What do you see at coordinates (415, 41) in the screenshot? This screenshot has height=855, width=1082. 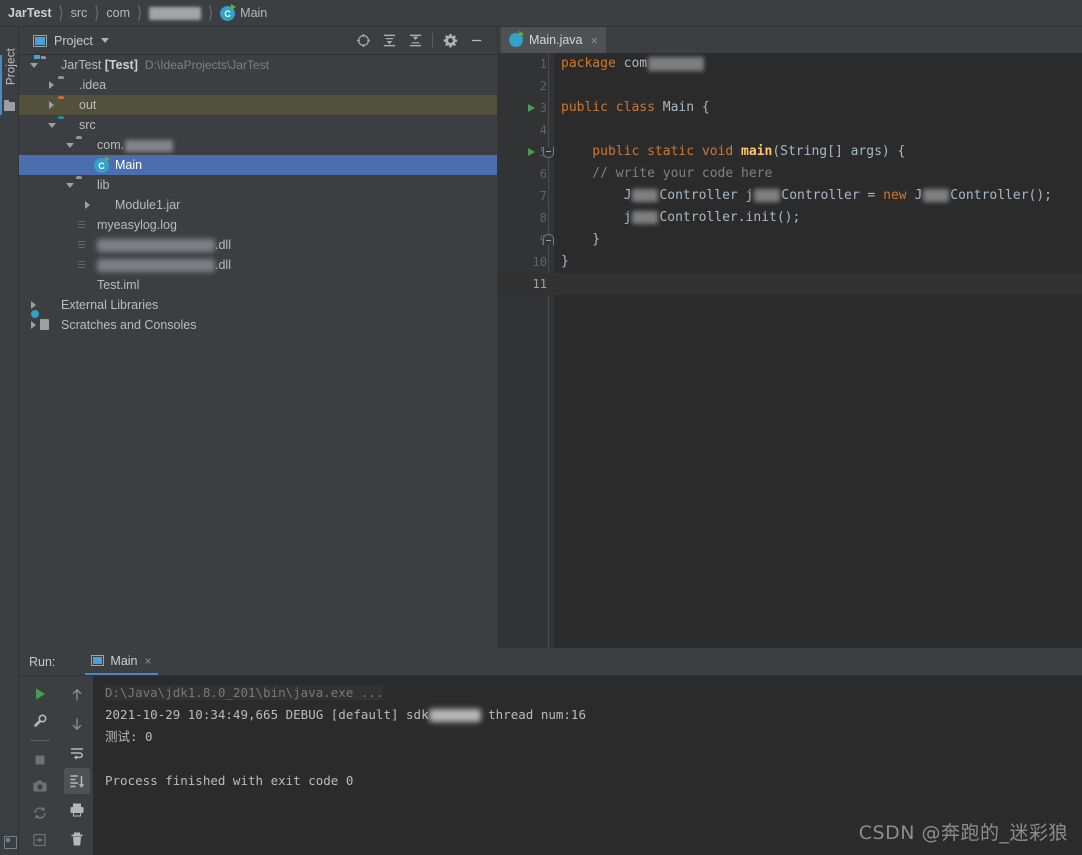 I see `collapse-all-icon` at bounding box center [415, 41].